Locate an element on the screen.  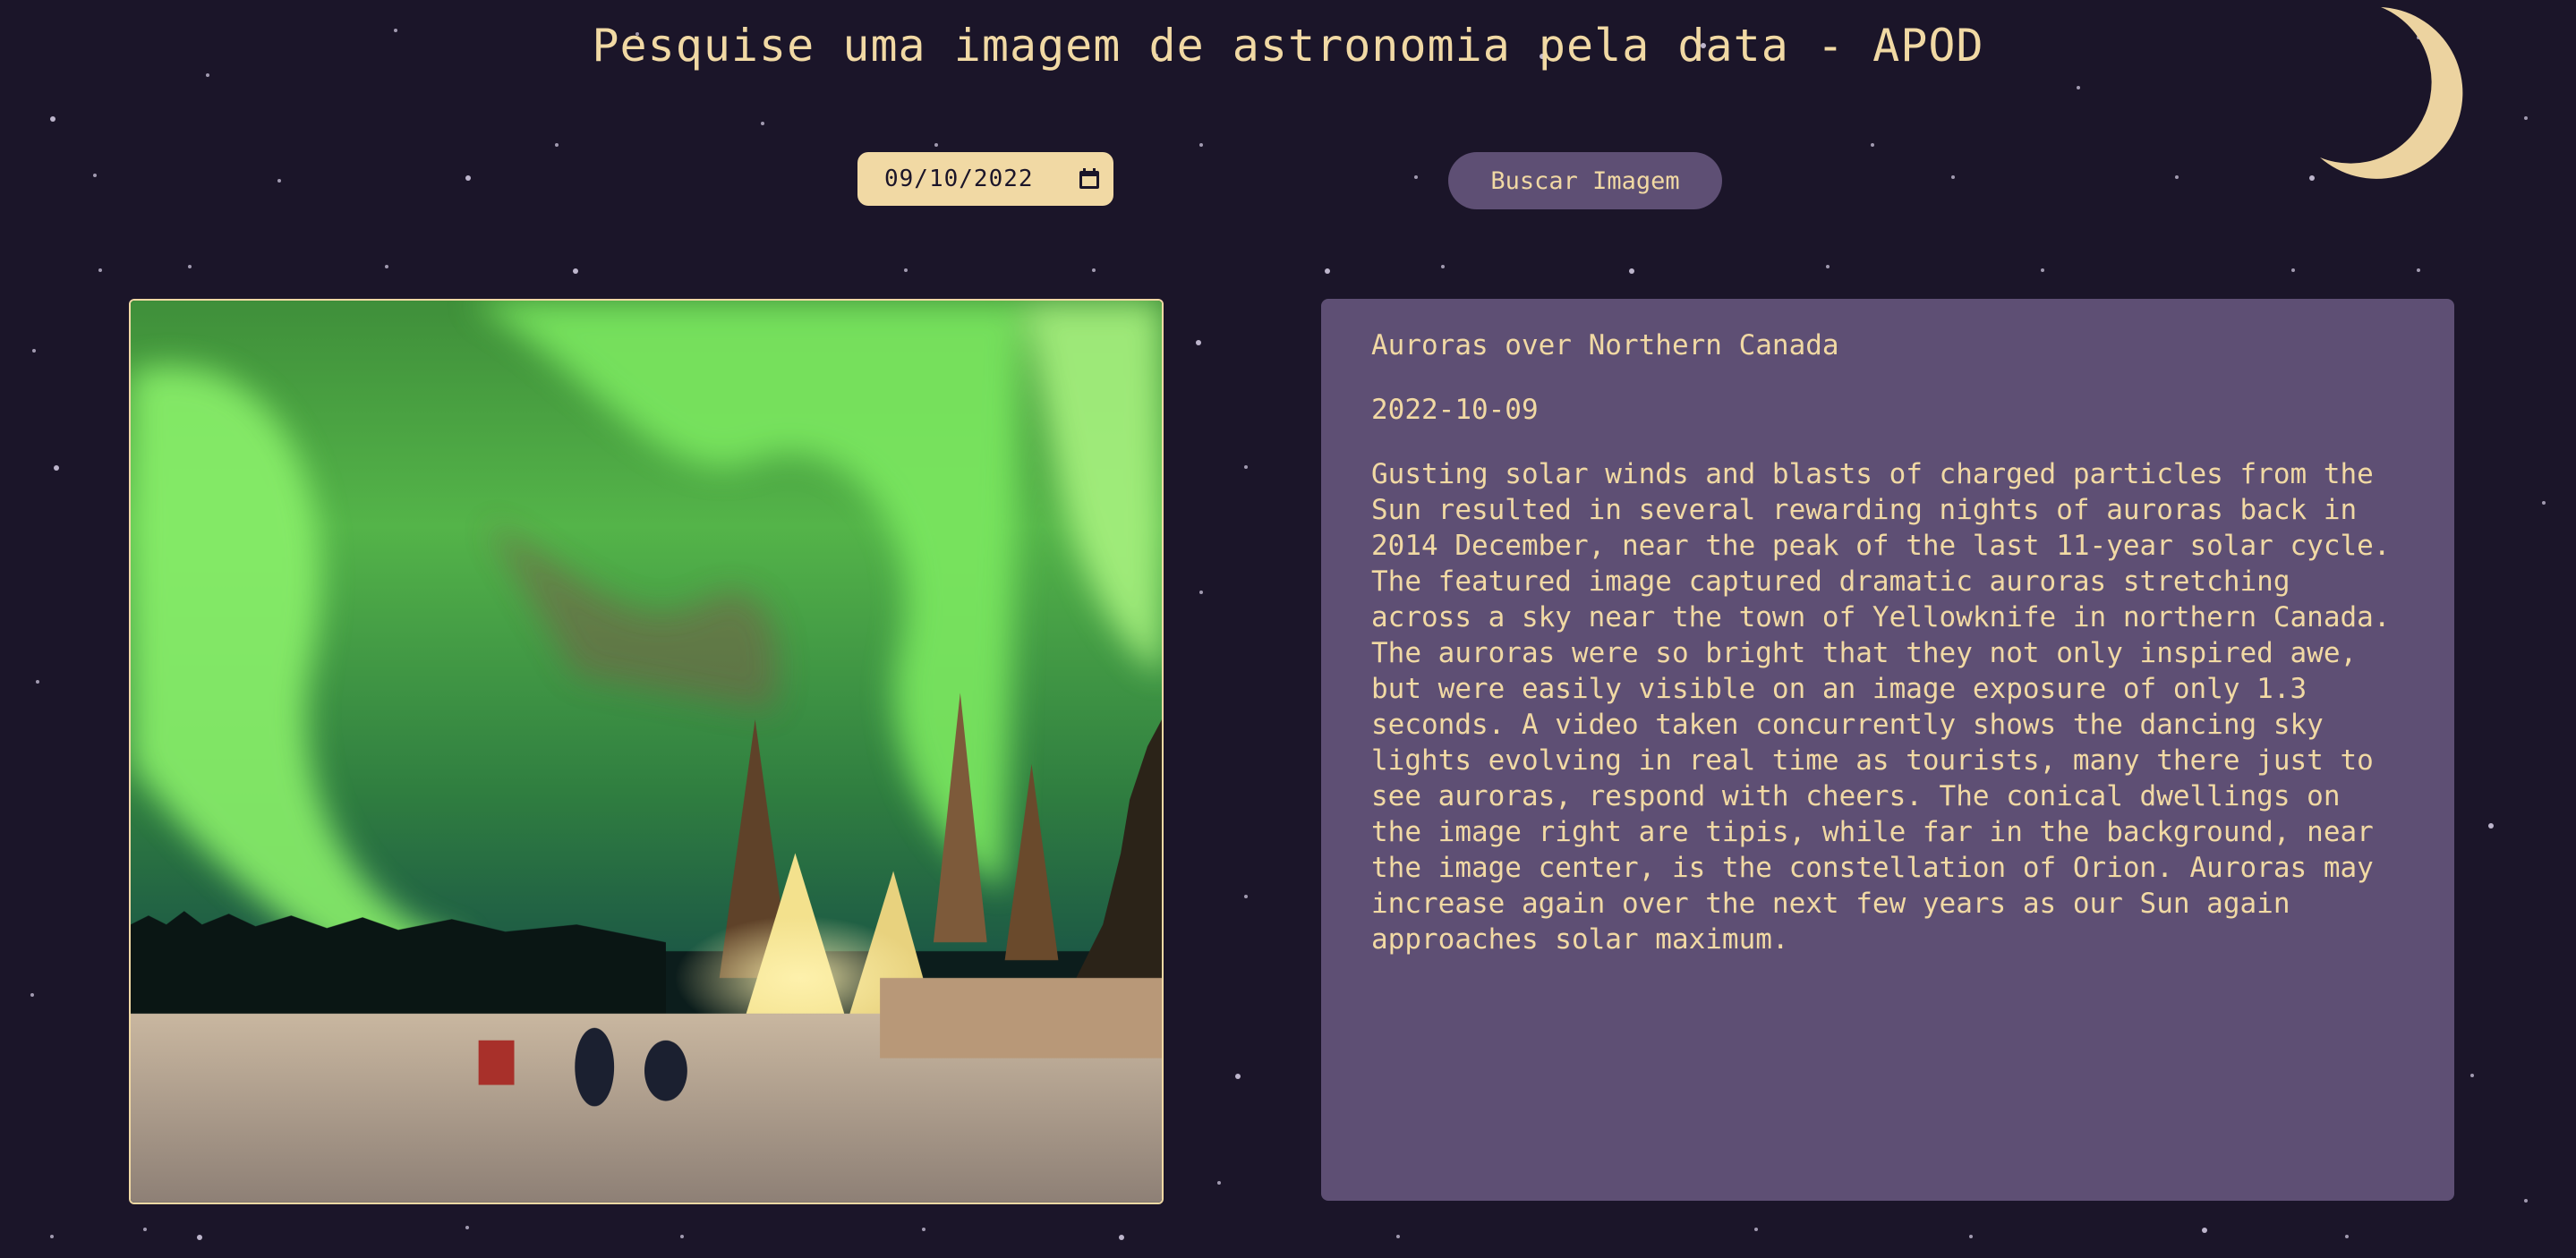
search-image-button: Buscar Imagem is located at coordinates (1585, 180).